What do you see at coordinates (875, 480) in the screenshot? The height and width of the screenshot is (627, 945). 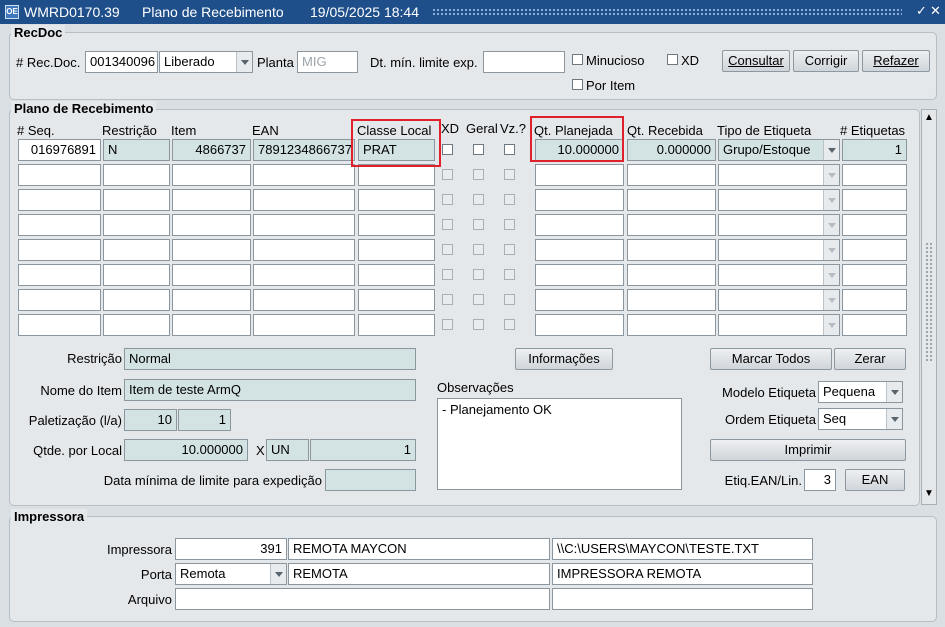 I see `ean-button: EAN` at bounding box center [875, 480].